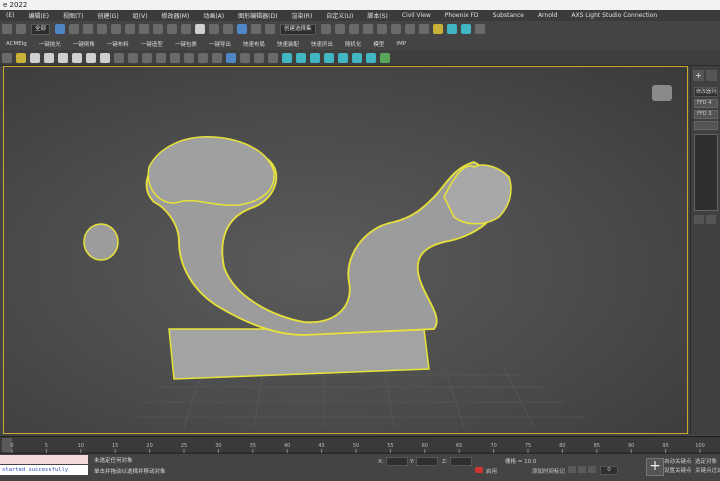 The height and width of the screenshot is (481, 720). Describe the element at coordinates (395, 29) in the screenshot. I see `schematic-view-icon` at that location.